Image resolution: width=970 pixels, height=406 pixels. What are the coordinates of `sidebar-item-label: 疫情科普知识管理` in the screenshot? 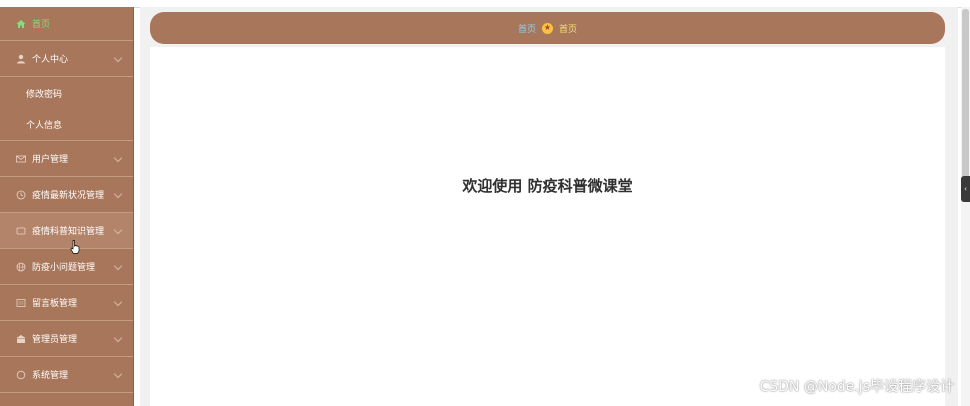 It's located at (68, 232).